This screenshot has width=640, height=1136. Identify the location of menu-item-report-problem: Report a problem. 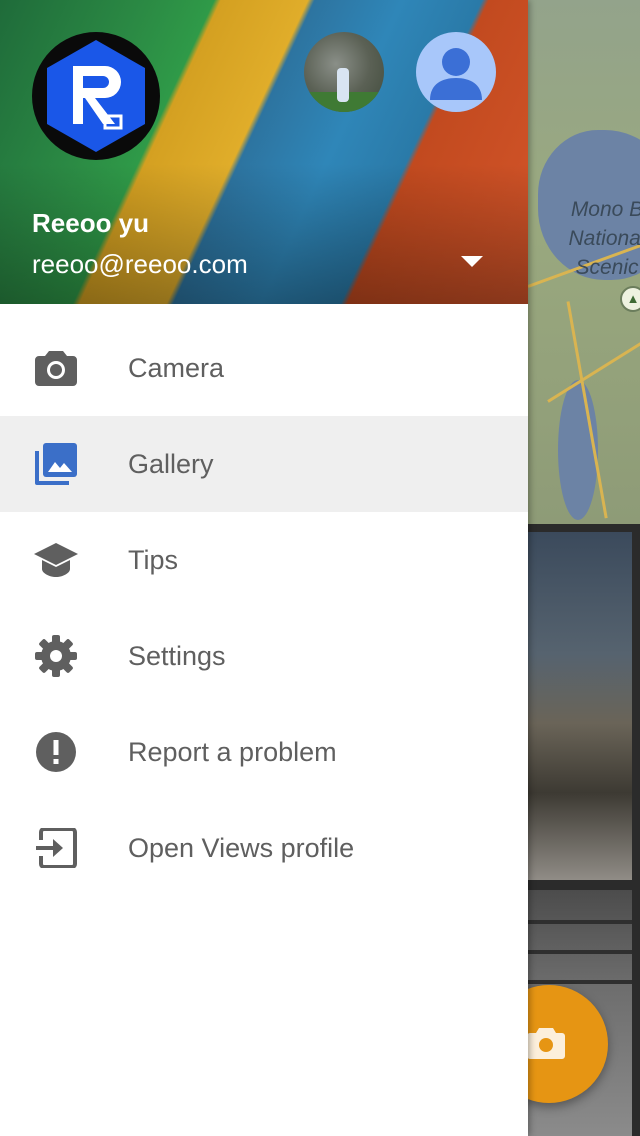
(264, 752).